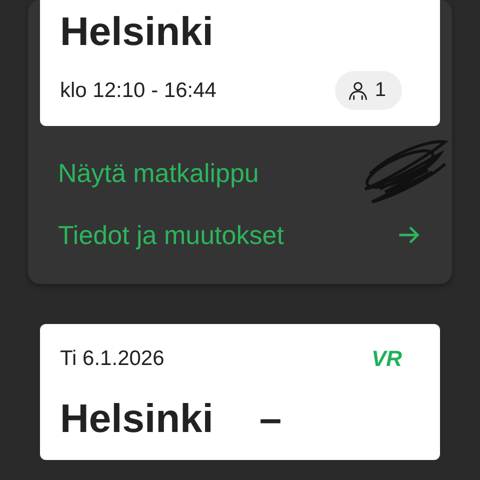  Describe the element at coordinates (270, 419) in the screenshot. I see `route-title: –` at that location.